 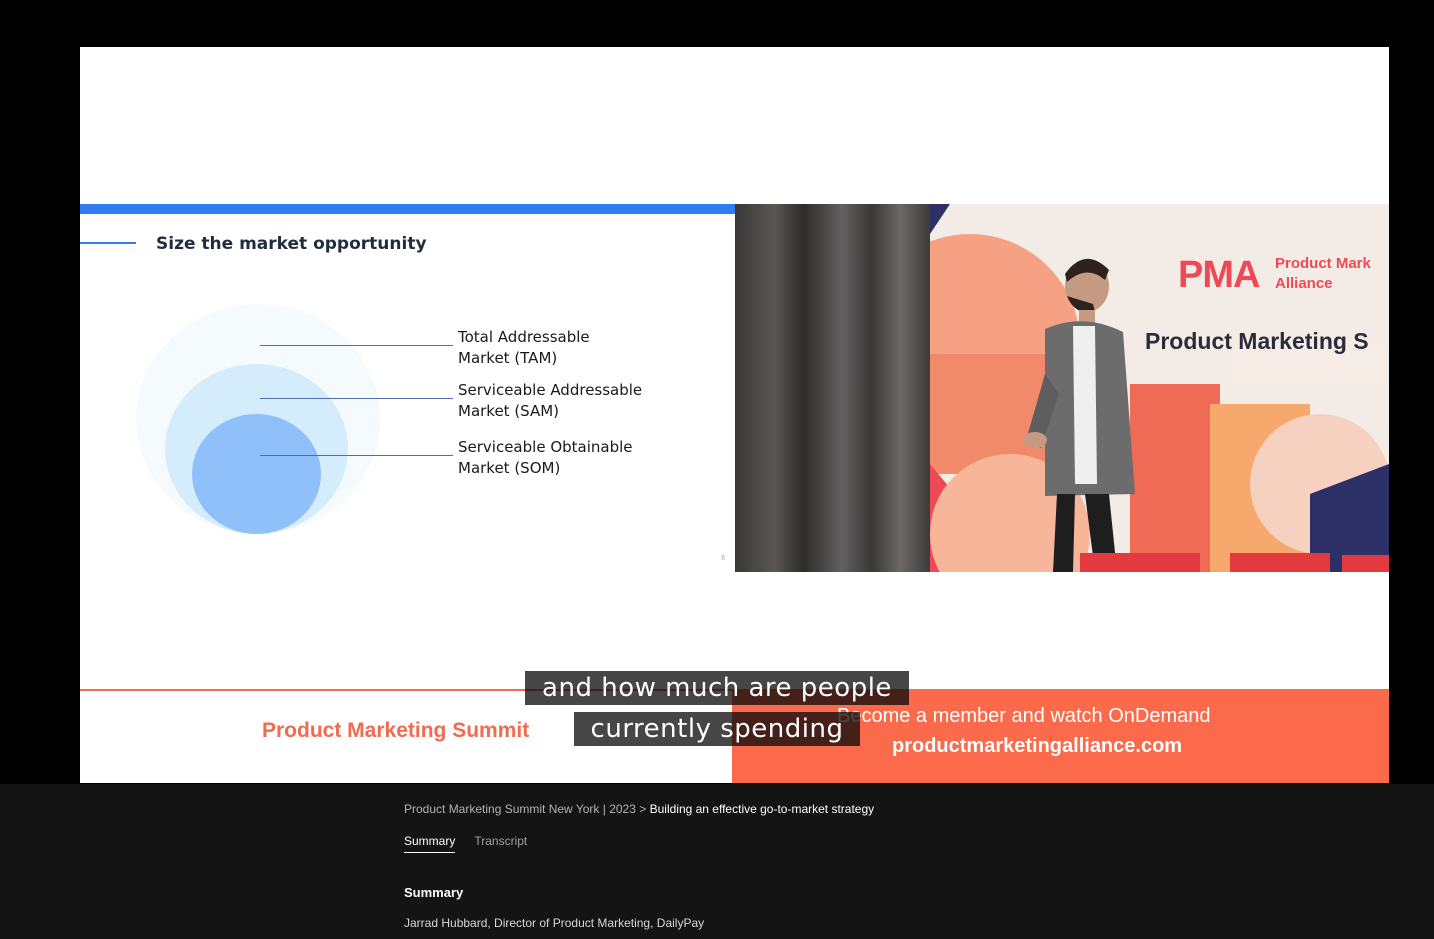 I want to click on stage-curtain, so click(x=832, y=388).